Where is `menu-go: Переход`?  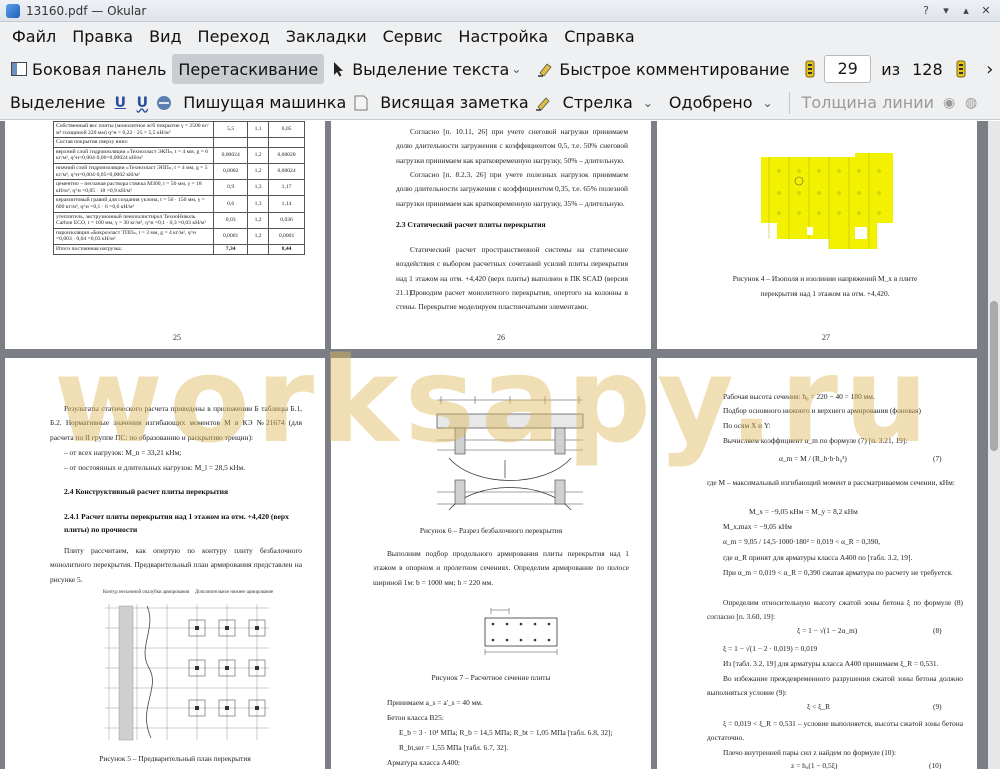 menu-go: Переход is located at coordinates (234, 37).